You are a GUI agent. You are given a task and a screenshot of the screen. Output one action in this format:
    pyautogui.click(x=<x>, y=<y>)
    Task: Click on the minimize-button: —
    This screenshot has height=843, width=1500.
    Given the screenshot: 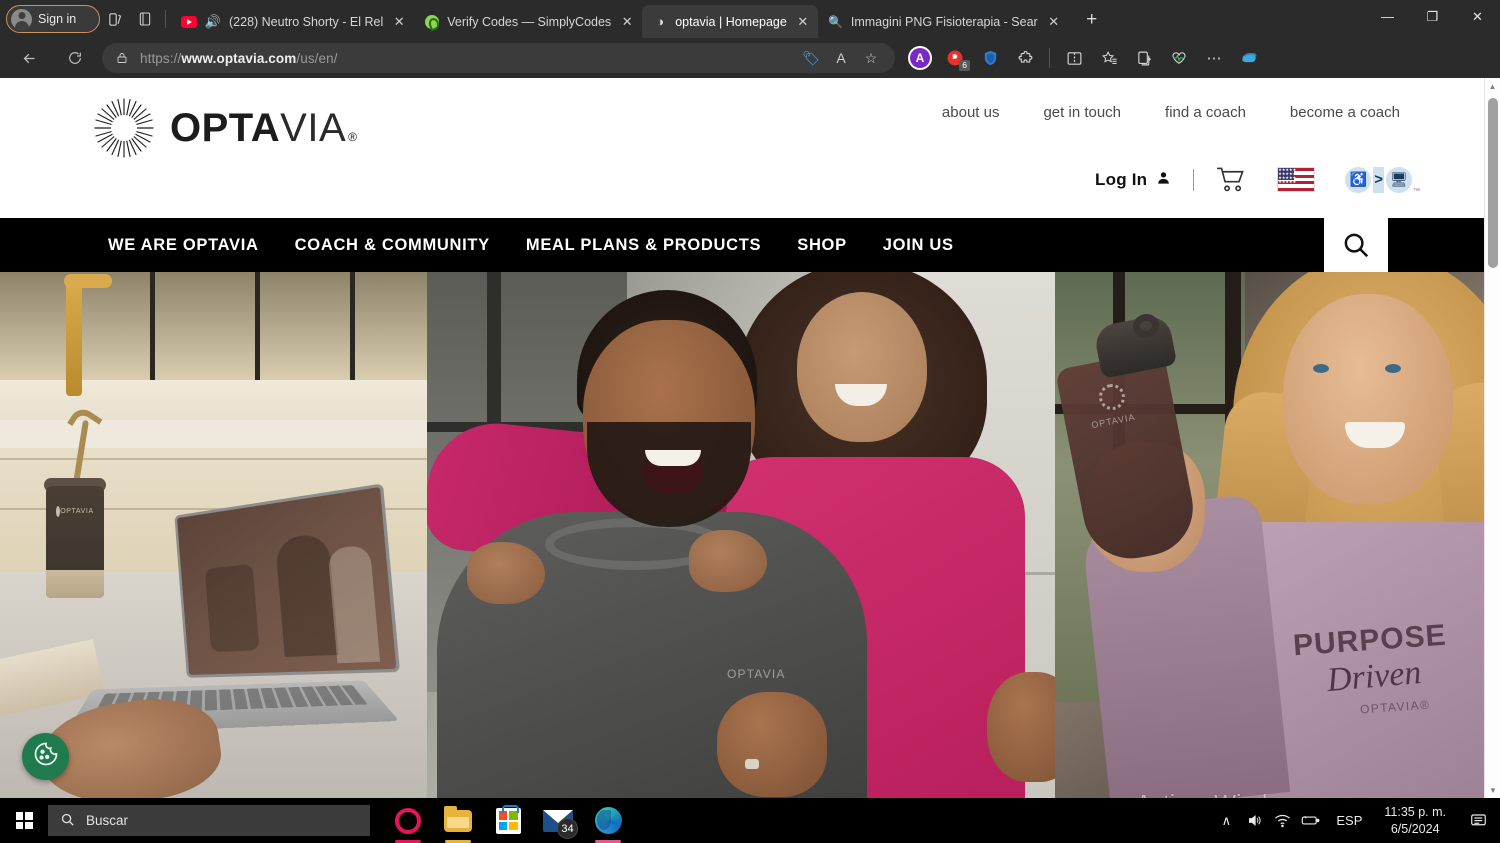 What is the action you would take?
    pyautogui.click(x=1387, y=16)
    